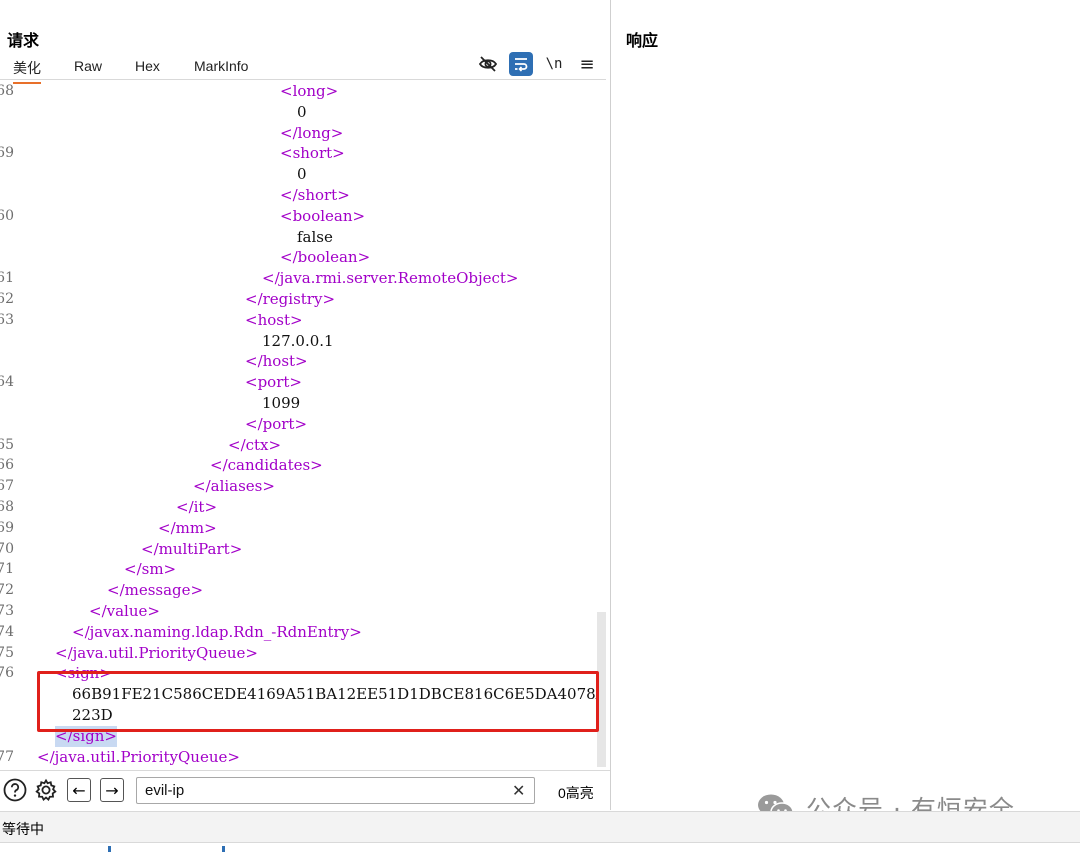 This screenshot has height=852, width=1080. Describe the element at coordinates (23, 830) in the screenshot. I see `status-text: 等待中` at that location.